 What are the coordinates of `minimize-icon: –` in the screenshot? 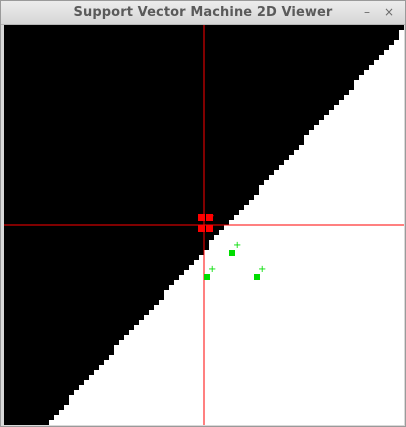 It's located at (367, 12).